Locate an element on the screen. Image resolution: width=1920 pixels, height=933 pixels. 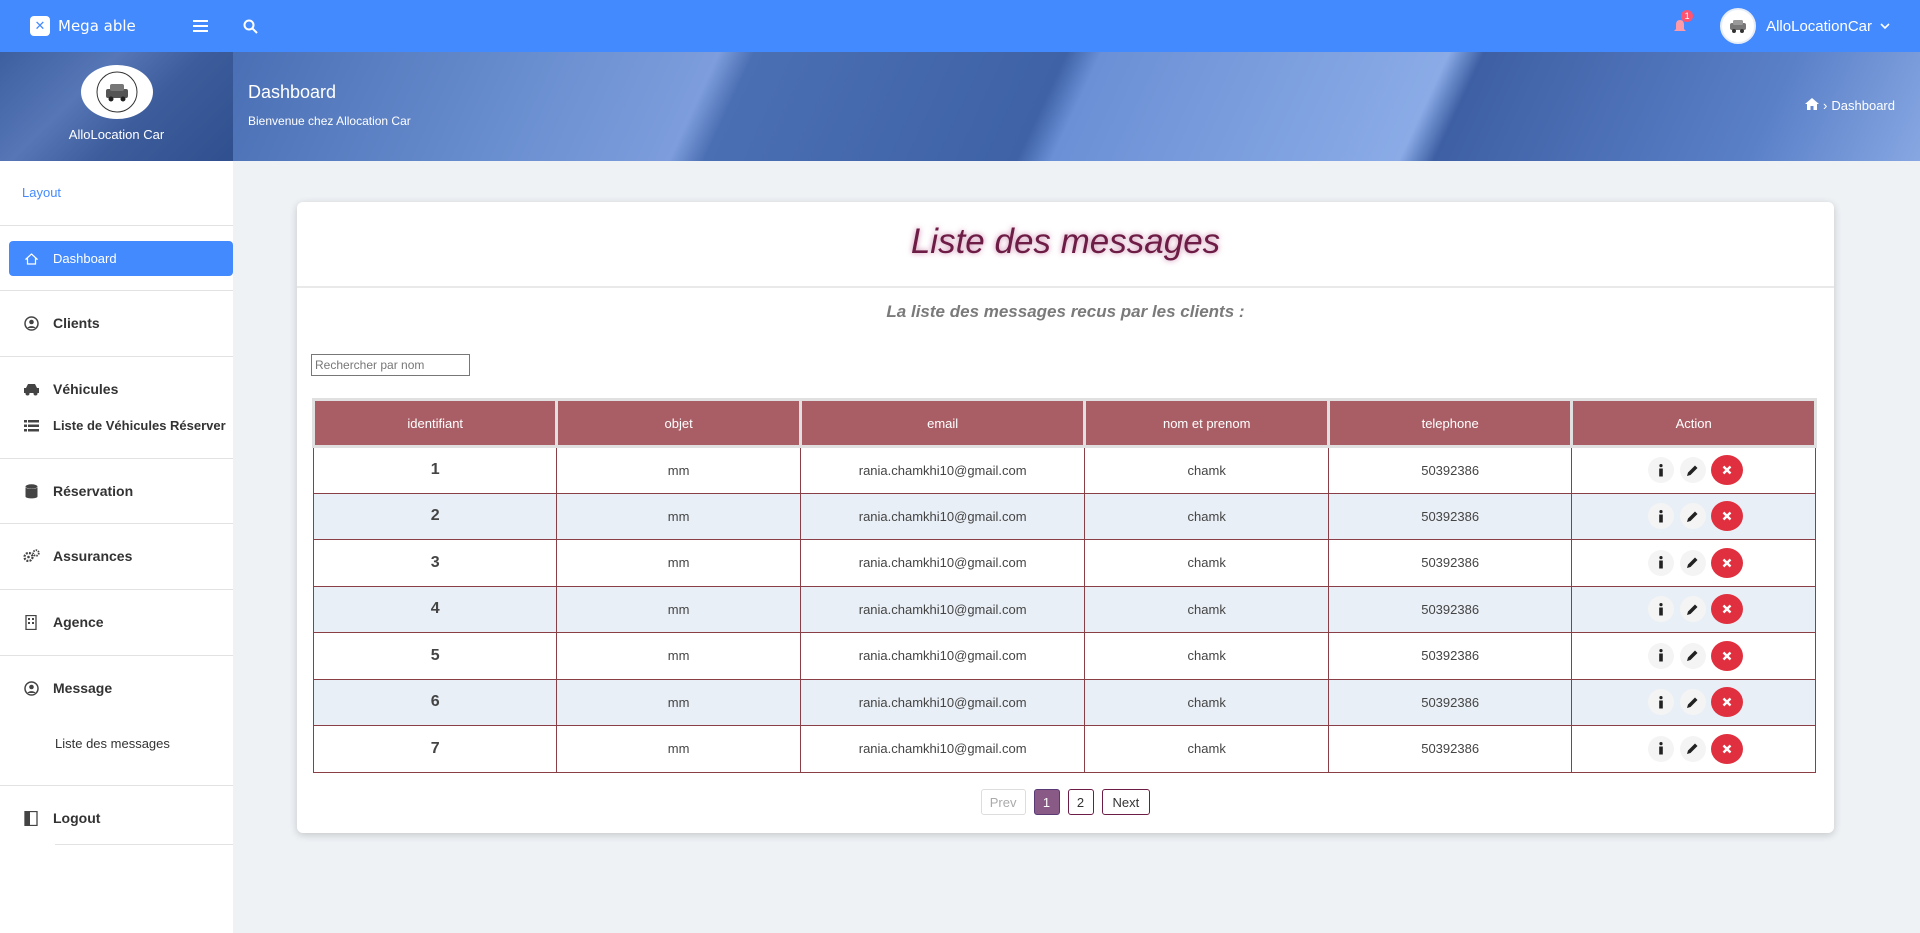
user-circle-icon is located at coordinates (31, 323).